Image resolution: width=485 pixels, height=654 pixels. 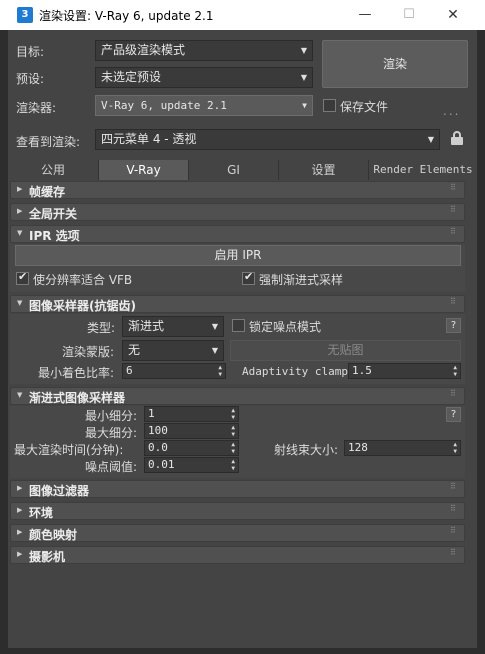 I want to click on view-value: 四元菜单 4 - 透视, so click(x=149, y=139).